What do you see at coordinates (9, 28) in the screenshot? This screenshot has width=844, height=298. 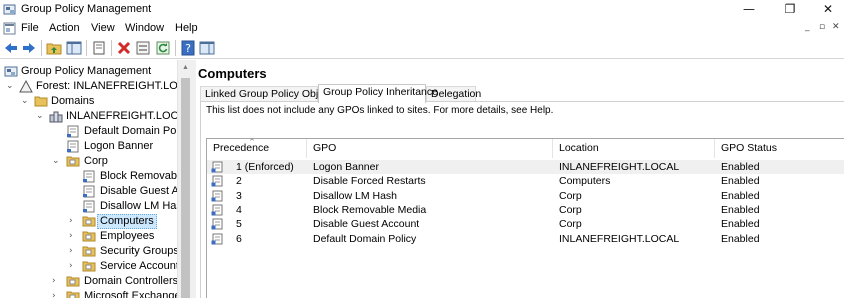 I see `console-icon` at bounding box center [9, 28].